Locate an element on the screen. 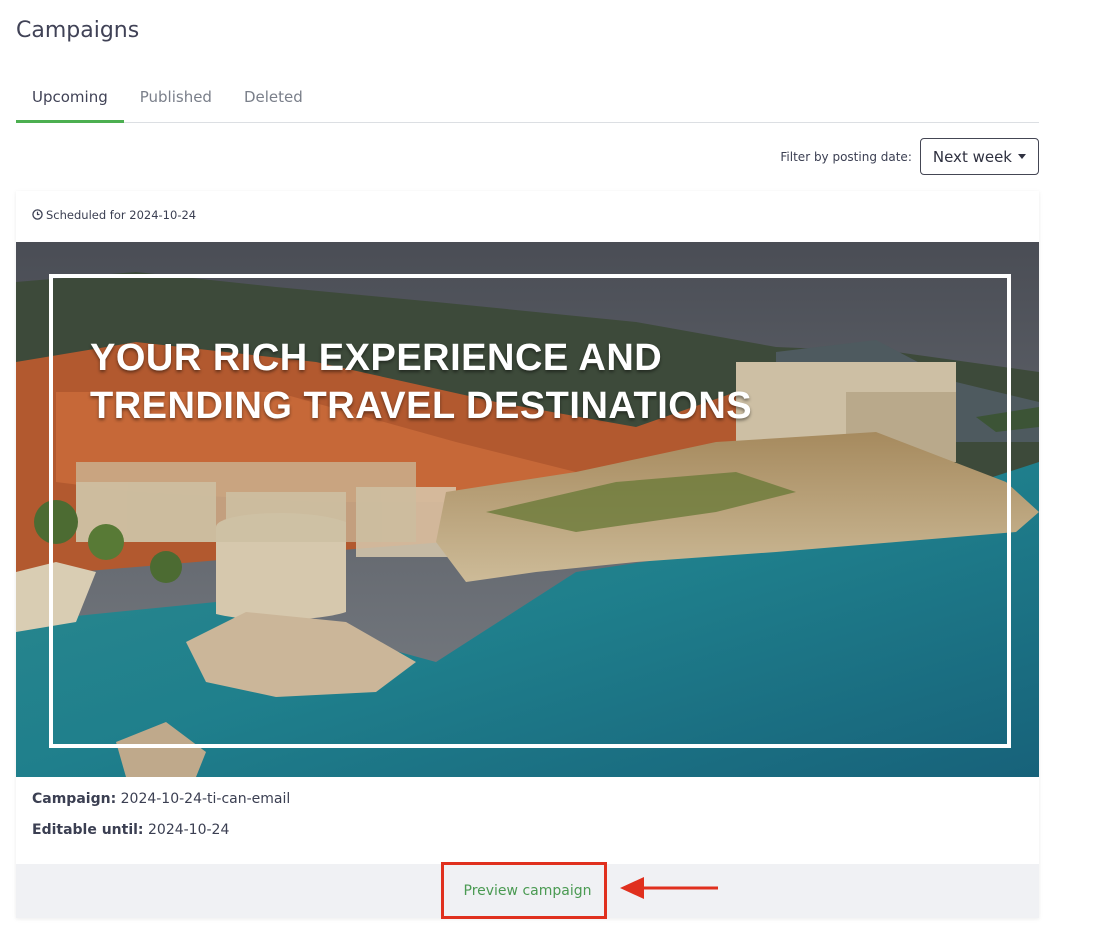 Image resolution: width=1118 pixels, height=942 pixels. filter-label: Filter by posting date: is located at coordinates (846, 156).